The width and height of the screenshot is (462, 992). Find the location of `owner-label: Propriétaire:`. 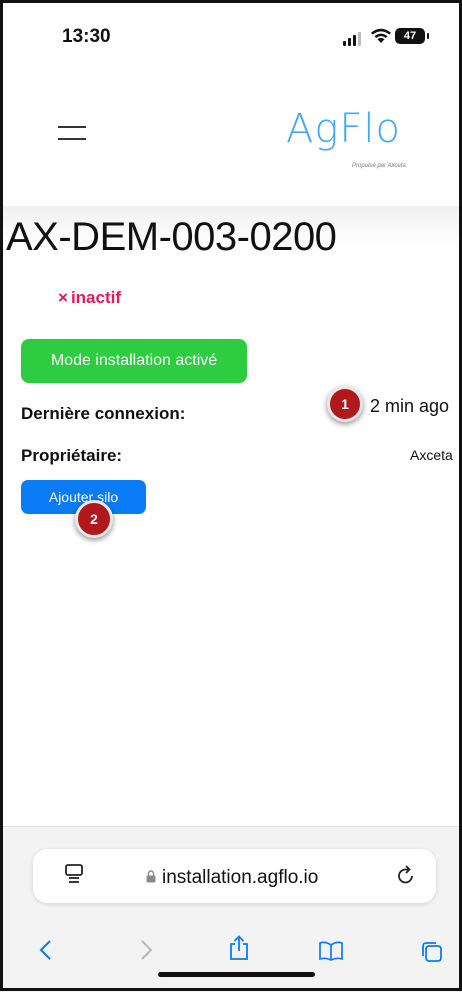

owner-label: Propriétaire: is located at coordinates (72, 455).